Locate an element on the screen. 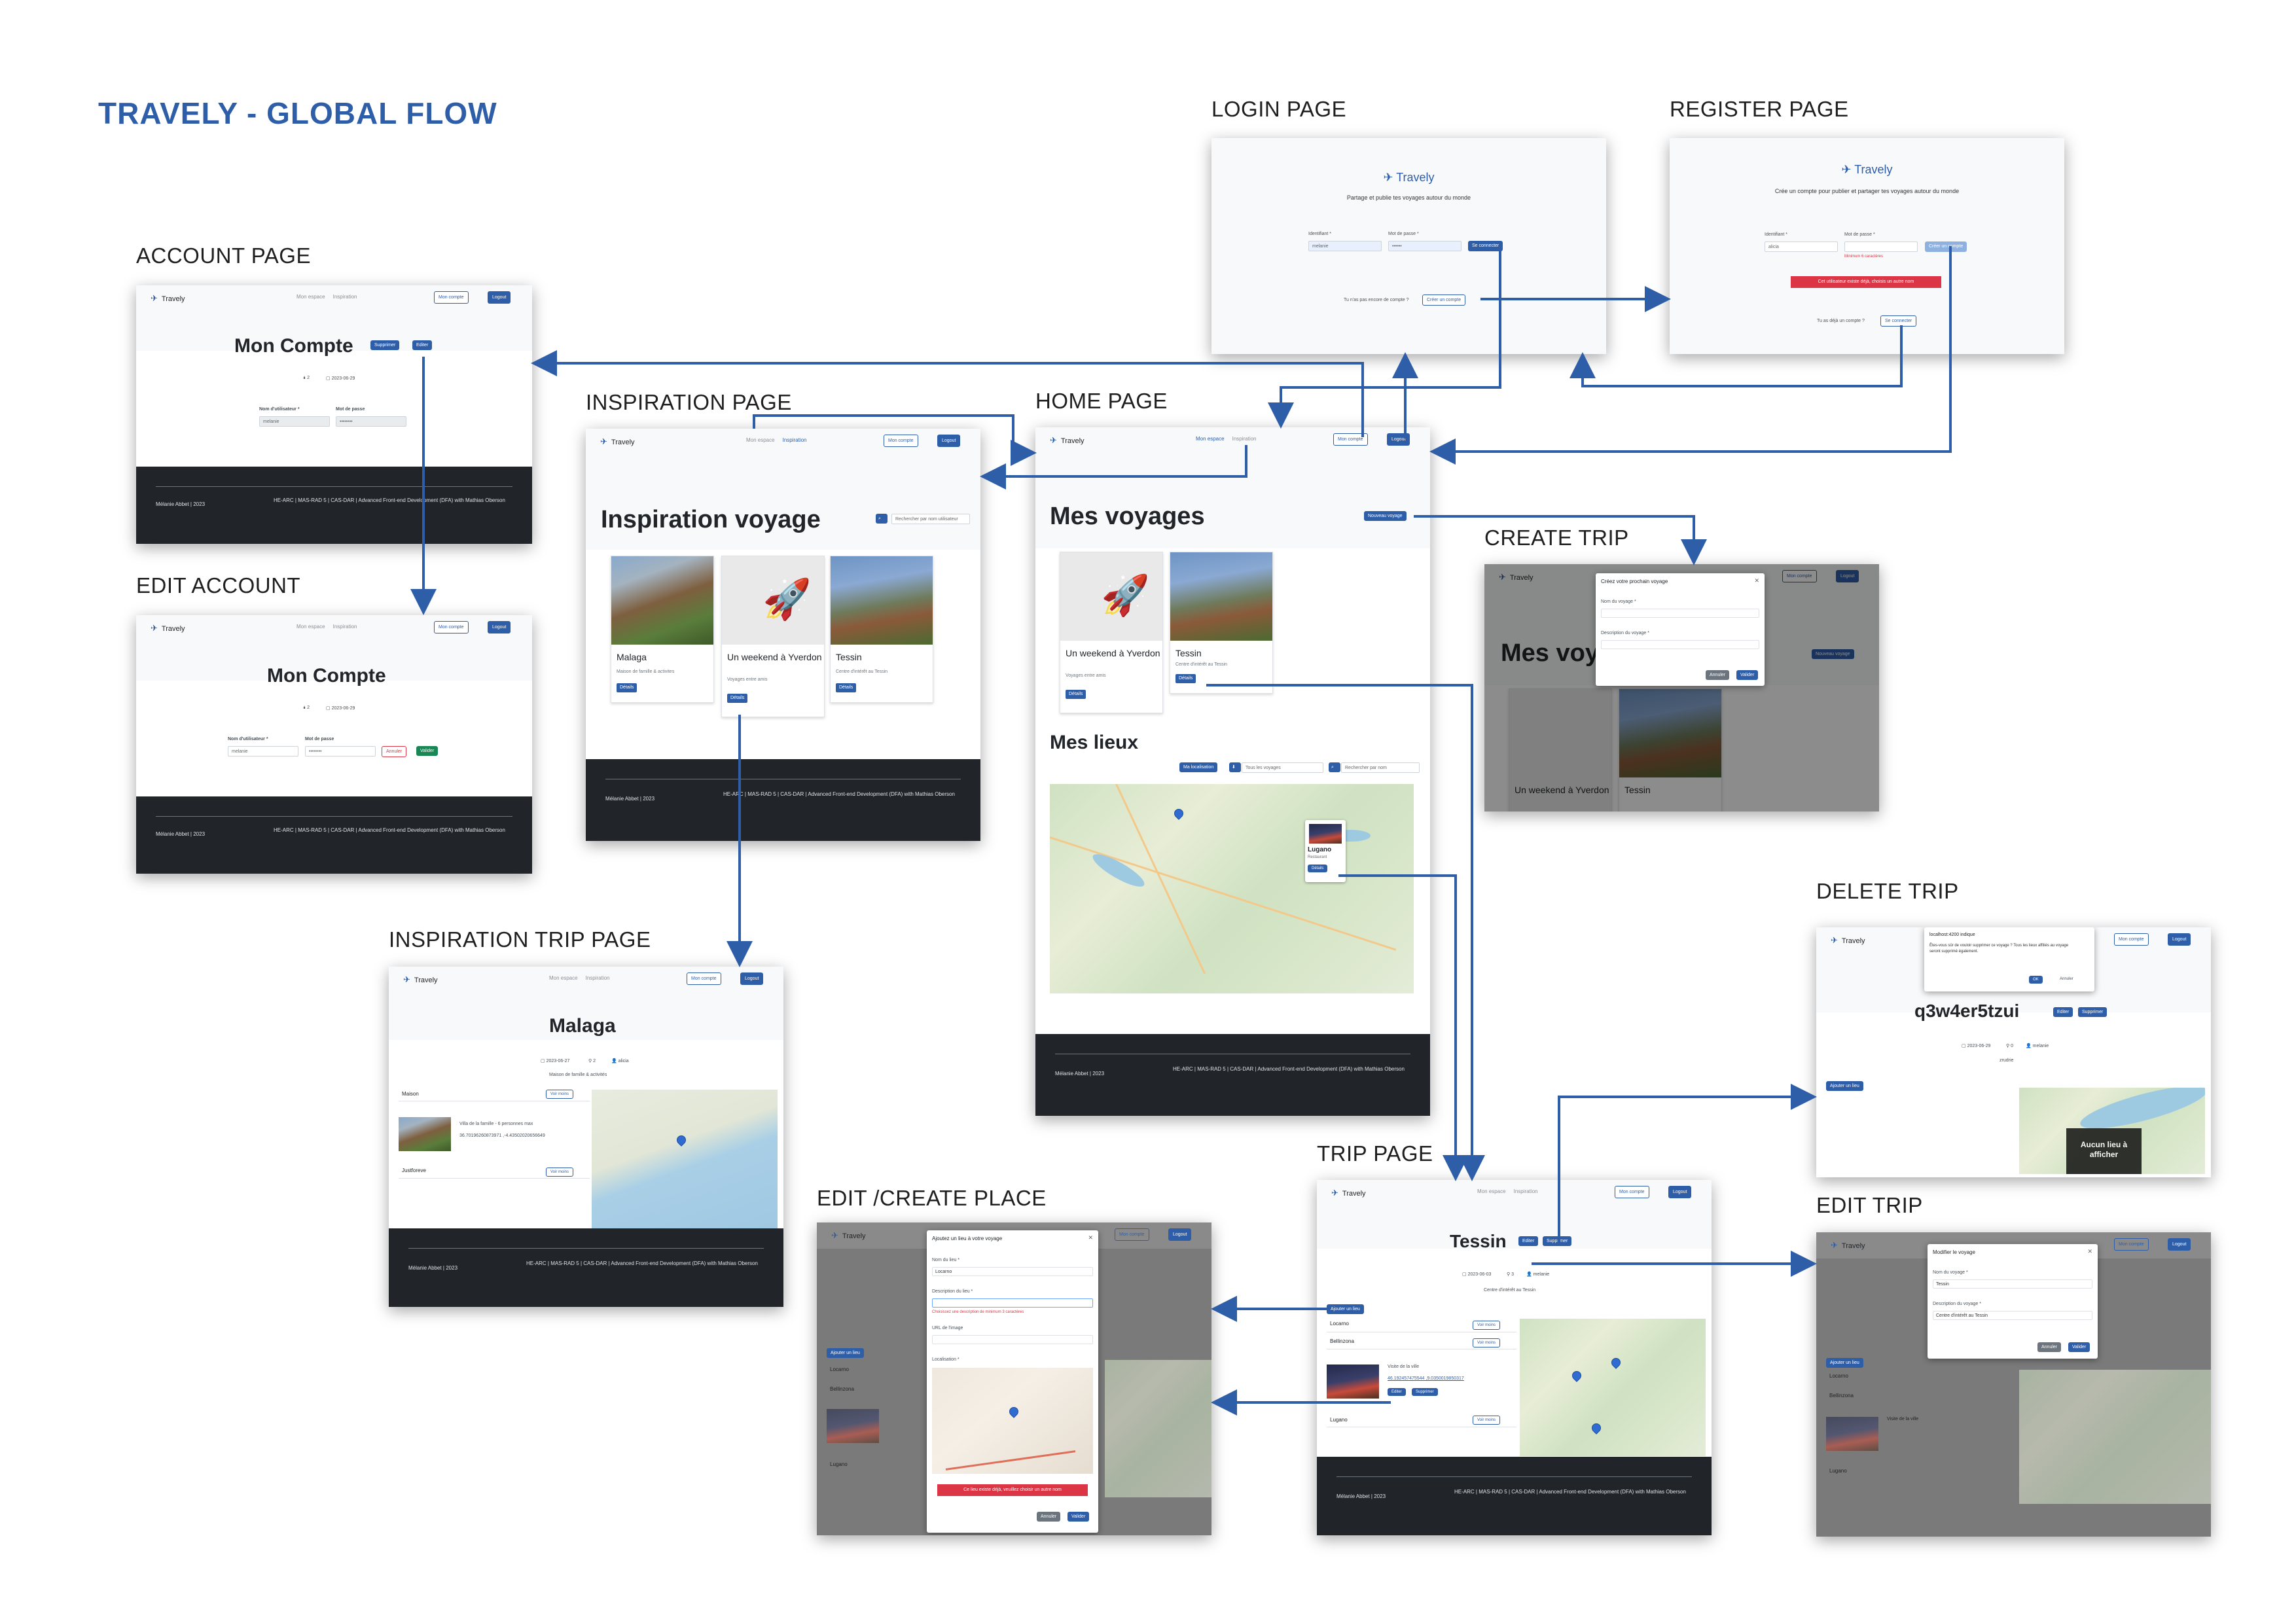 This screenshot has width=2296, height=1623. arrow-home-to-inspiration is located at coordinates (1113, 467).